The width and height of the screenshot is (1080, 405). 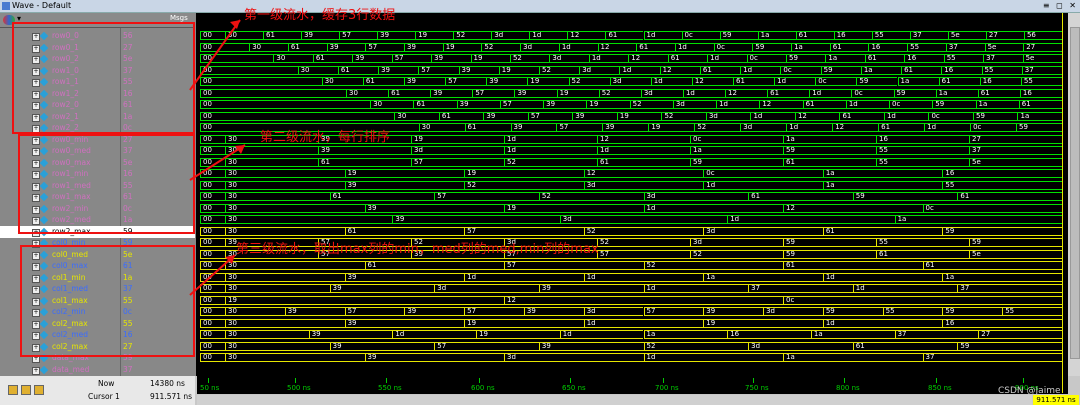 I want to click on watermark: CSDN @Jaime, so click(x=1029, y=391).